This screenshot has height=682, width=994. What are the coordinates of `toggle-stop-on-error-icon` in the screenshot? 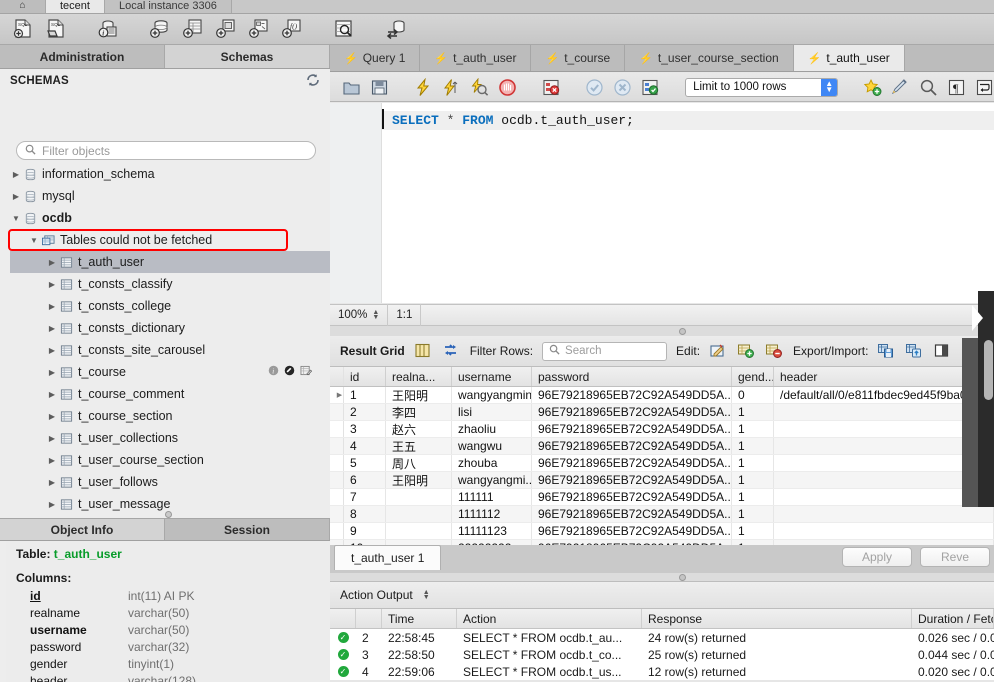 It's located at (551, 87).